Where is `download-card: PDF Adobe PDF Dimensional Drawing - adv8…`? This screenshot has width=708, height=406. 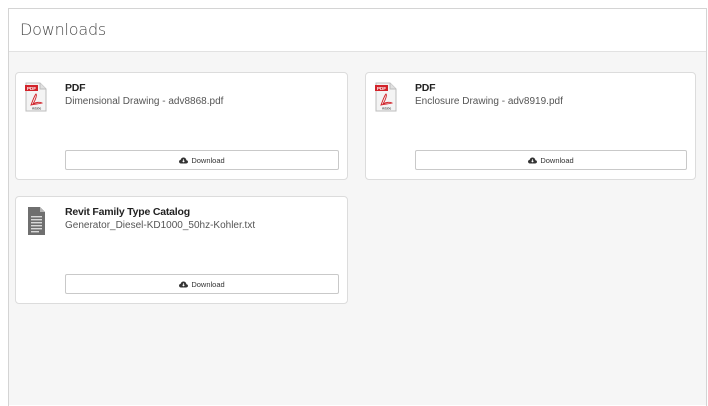
download-card: PDF Adobe PDF Dimensional Drawing - adv8… is located at coordinates (181, 126).